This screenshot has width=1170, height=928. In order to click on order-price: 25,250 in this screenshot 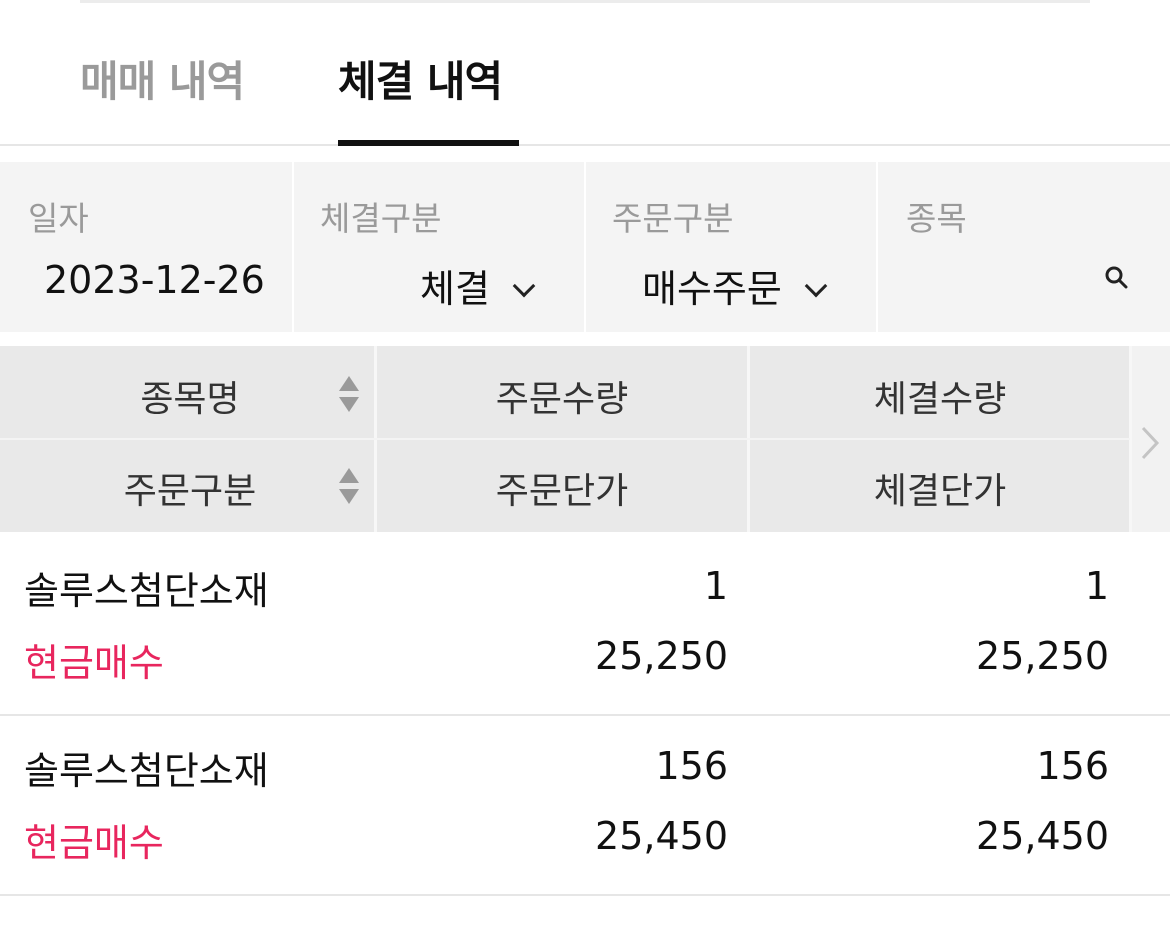, I will do `click(661, 656)`.